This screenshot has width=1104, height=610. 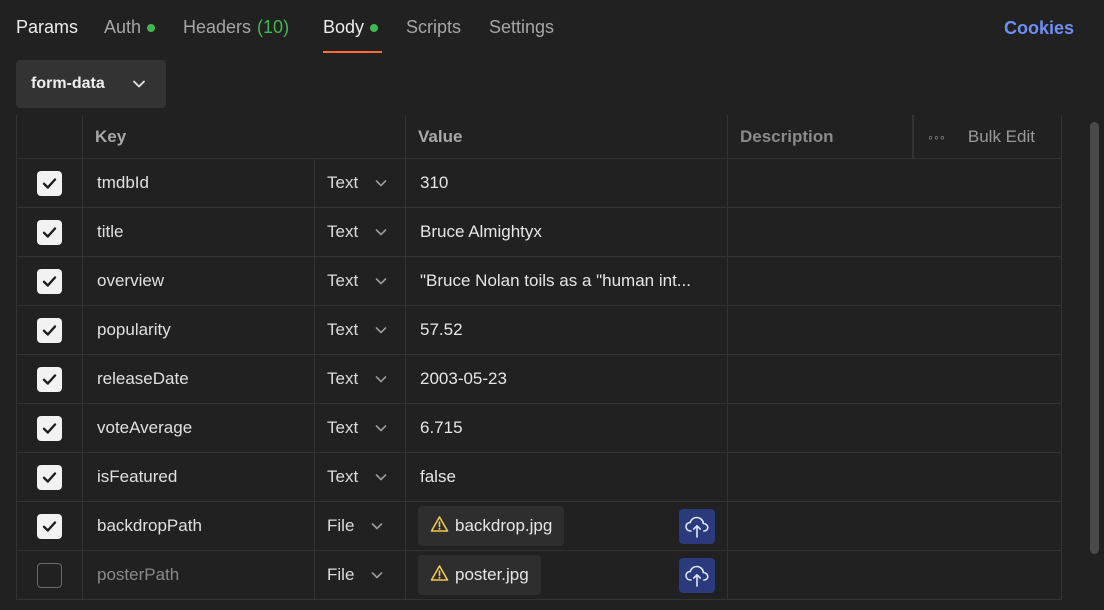 I want to click on key-cell: posterPath, so click(x=199, y=575).